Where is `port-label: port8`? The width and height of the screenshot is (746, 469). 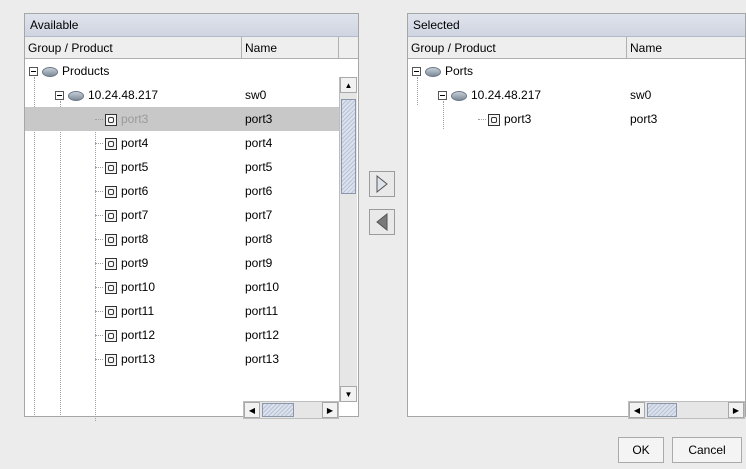 port-label: port8 is located at coordinates (135, 239).